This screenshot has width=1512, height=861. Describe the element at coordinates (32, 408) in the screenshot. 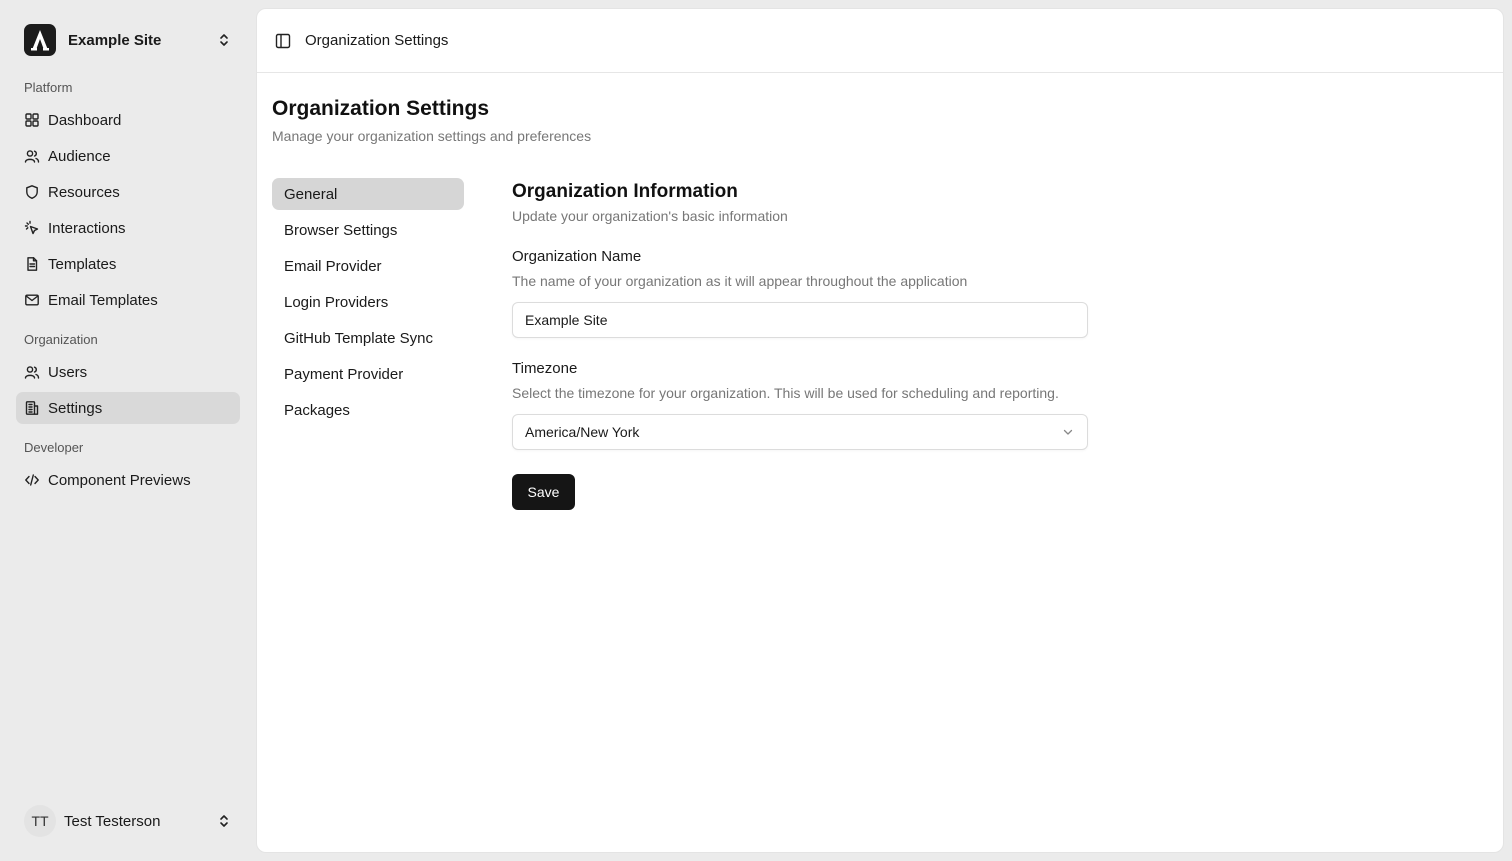

I see `building-icon` at that location.